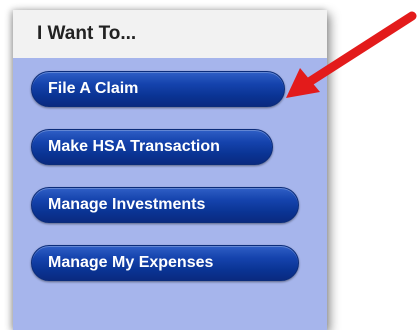 The image size is (418, 330). I want to click on manage-investments-label: Manage Investments, so click(127, 204).